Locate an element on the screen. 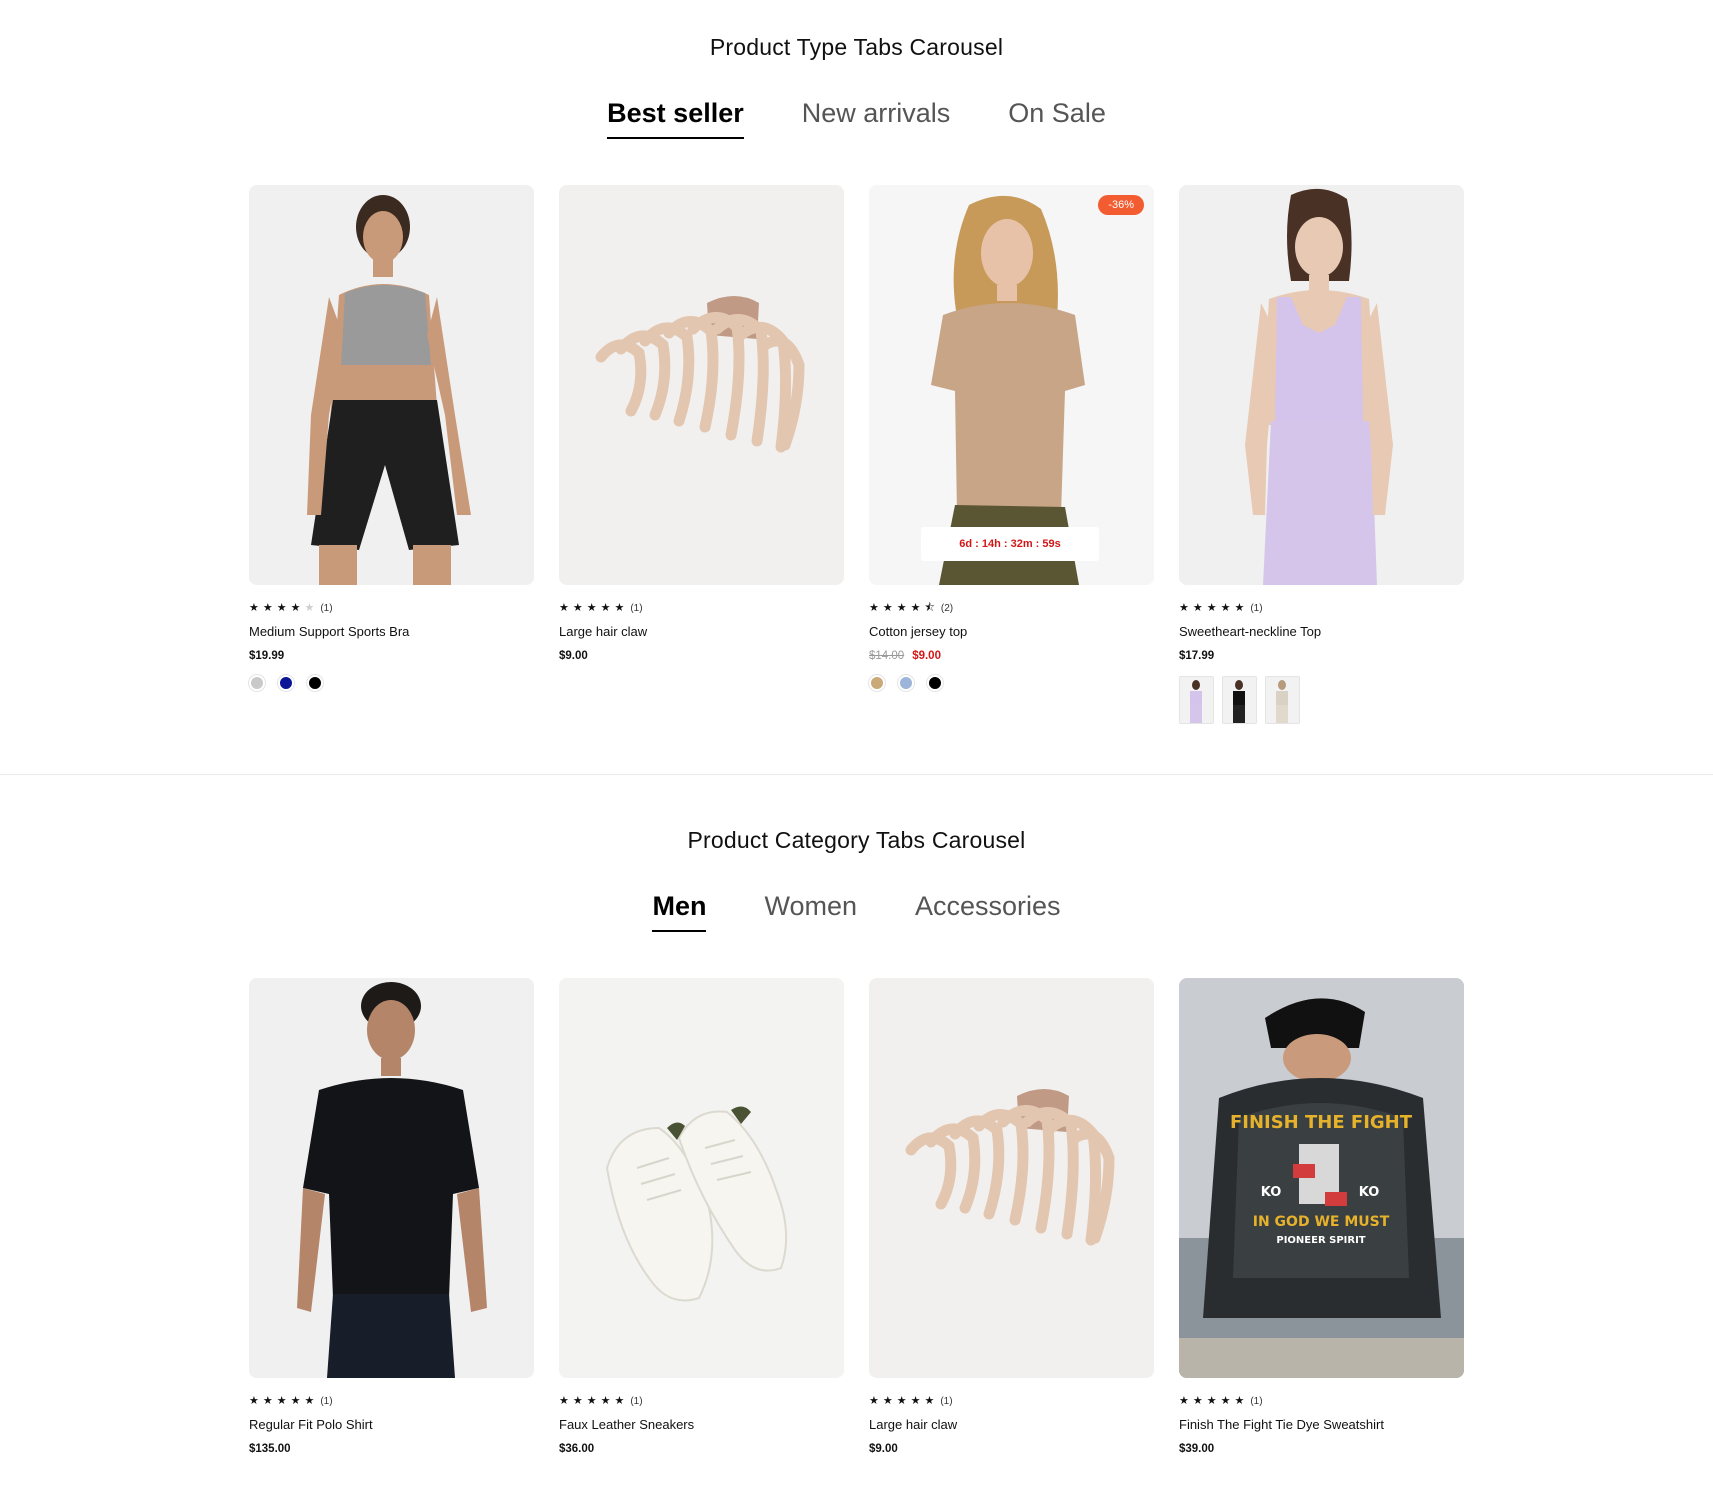 This screenshot has width=1713, height=1500. tab-new-arrivals: New arrivals is located at coordinates (876, 118).